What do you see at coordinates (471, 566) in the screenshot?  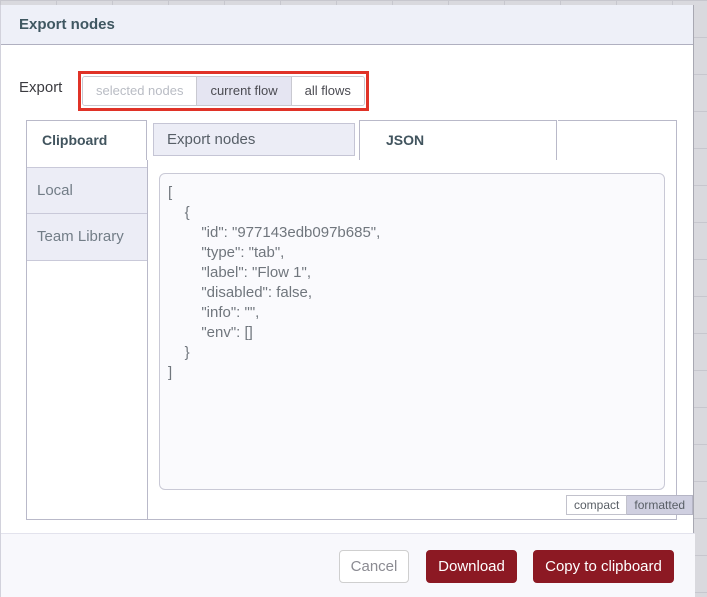 I see `download-button: Download` at bounding box center [471, 566].